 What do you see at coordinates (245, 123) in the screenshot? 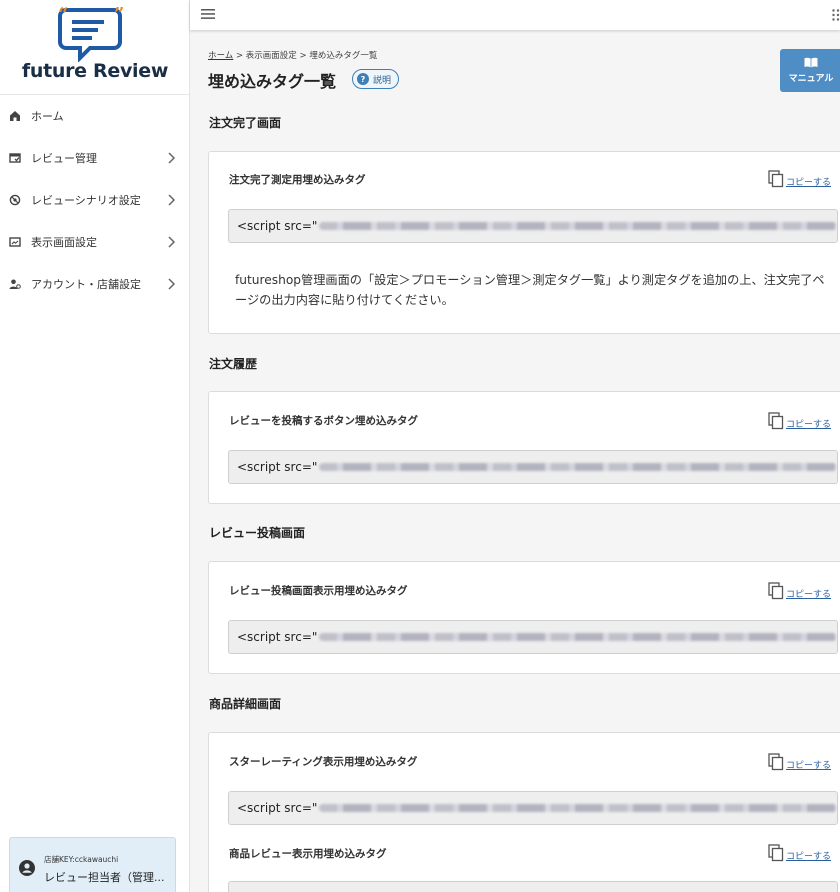
I see `section-title: 注文完了画面` at bounding box center [245, 123].